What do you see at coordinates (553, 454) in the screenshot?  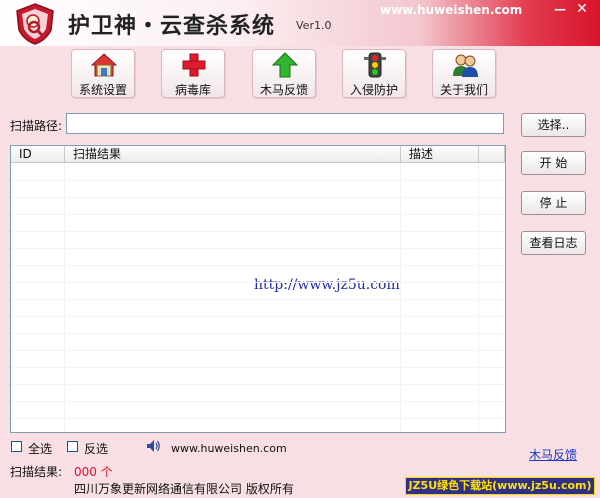 I see `trojan-feedback-link: 木马反馈` at bounding box center [553, 454].